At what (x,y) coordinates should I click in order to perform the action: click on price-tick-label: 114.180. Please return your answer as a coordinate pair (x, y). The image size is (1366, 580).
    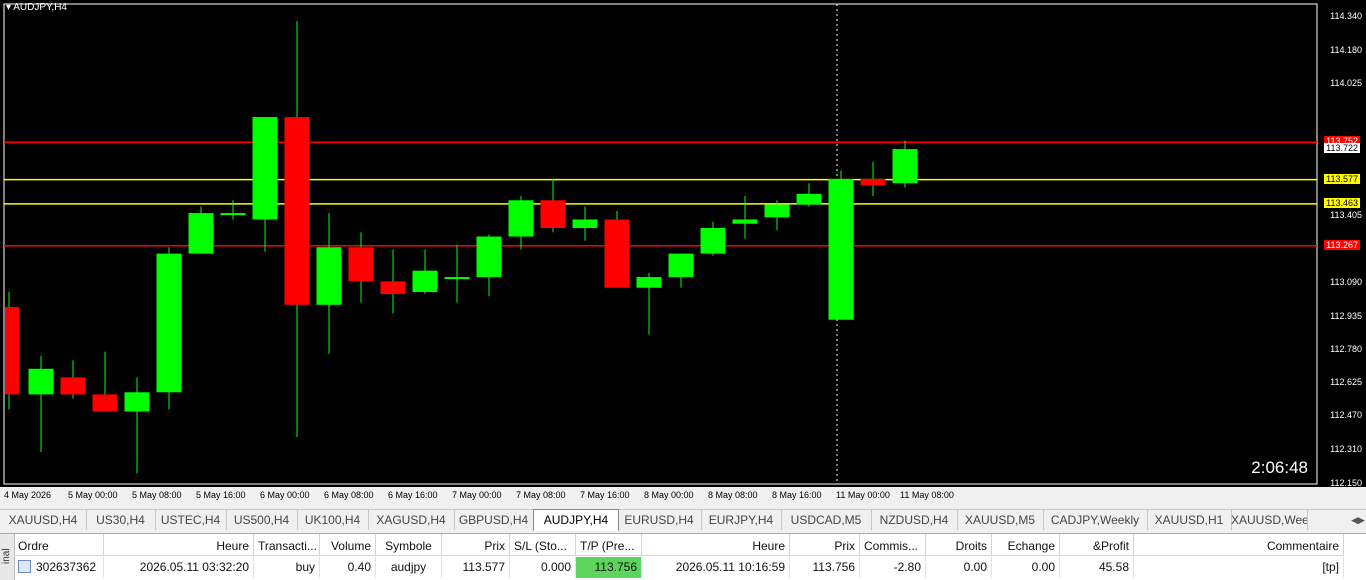
    Looking at the image, I should click on (1346, 49).